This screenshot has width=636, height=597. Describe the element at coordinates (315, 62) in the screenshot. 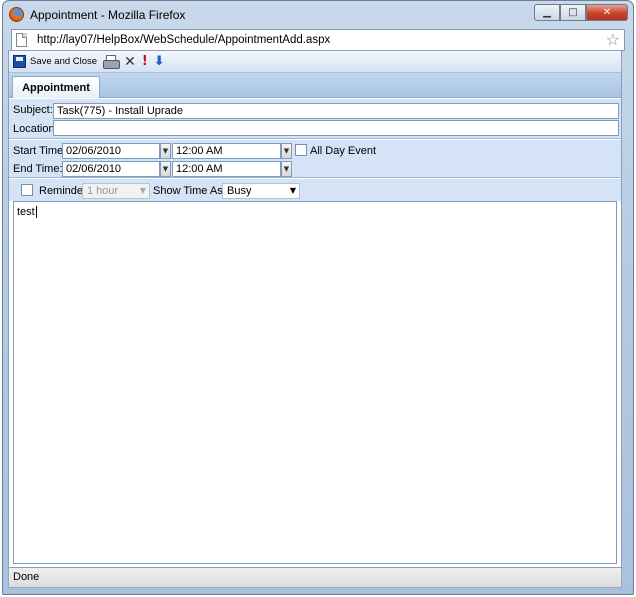

I see `toolbar: Save and Close ✕ ! ⬇` at that location.